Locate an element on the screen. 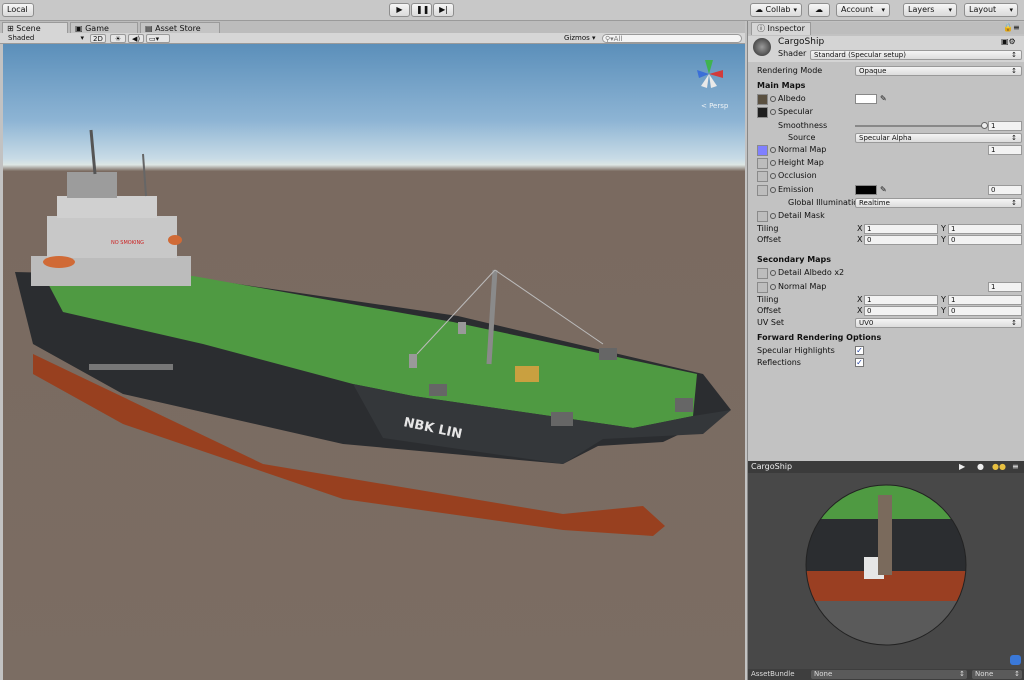  tiling-x-field: 1 is located at coordinates (901, 229).